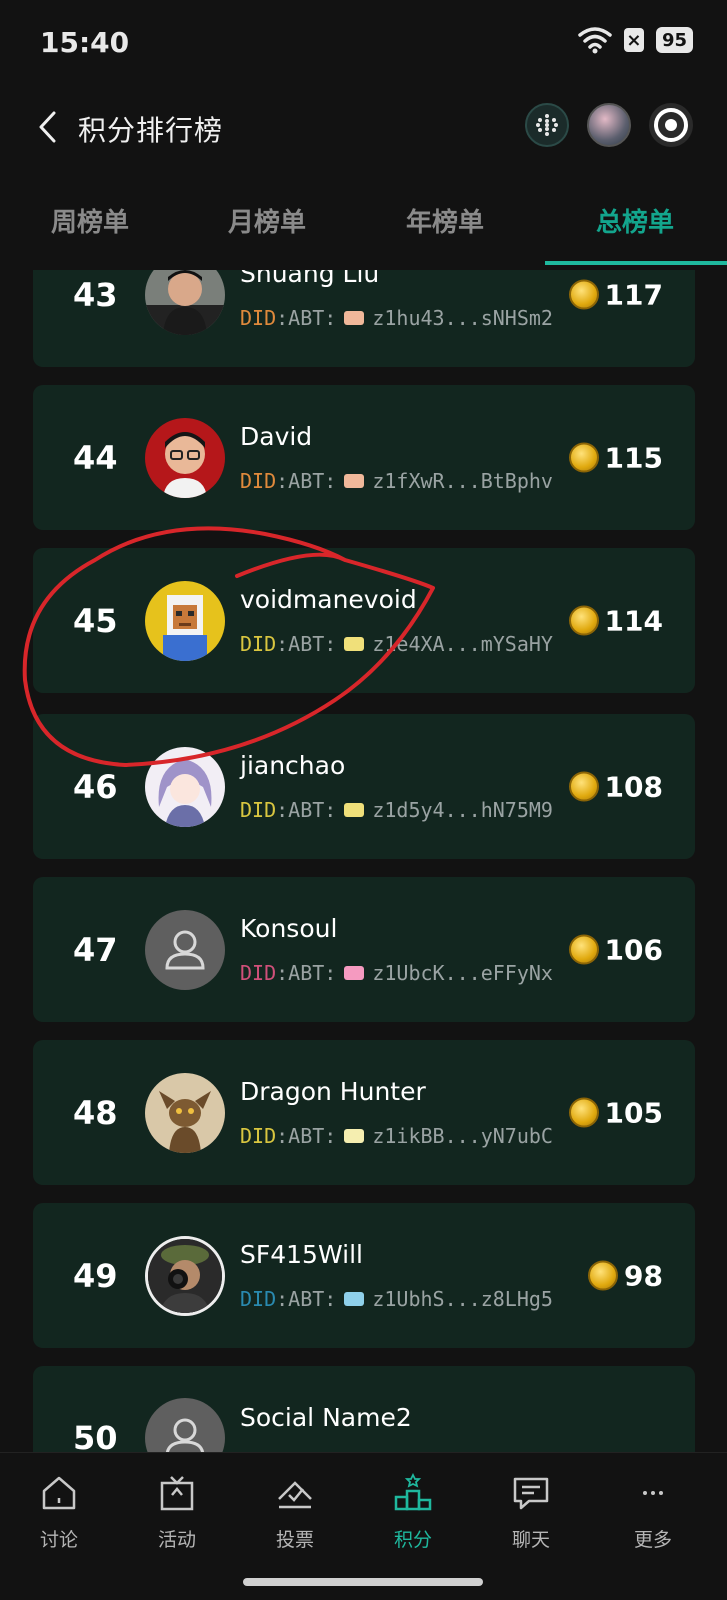 The height and width of the screenshot is (1600, 727). I want to click on user-name: David, so click(276, 436).